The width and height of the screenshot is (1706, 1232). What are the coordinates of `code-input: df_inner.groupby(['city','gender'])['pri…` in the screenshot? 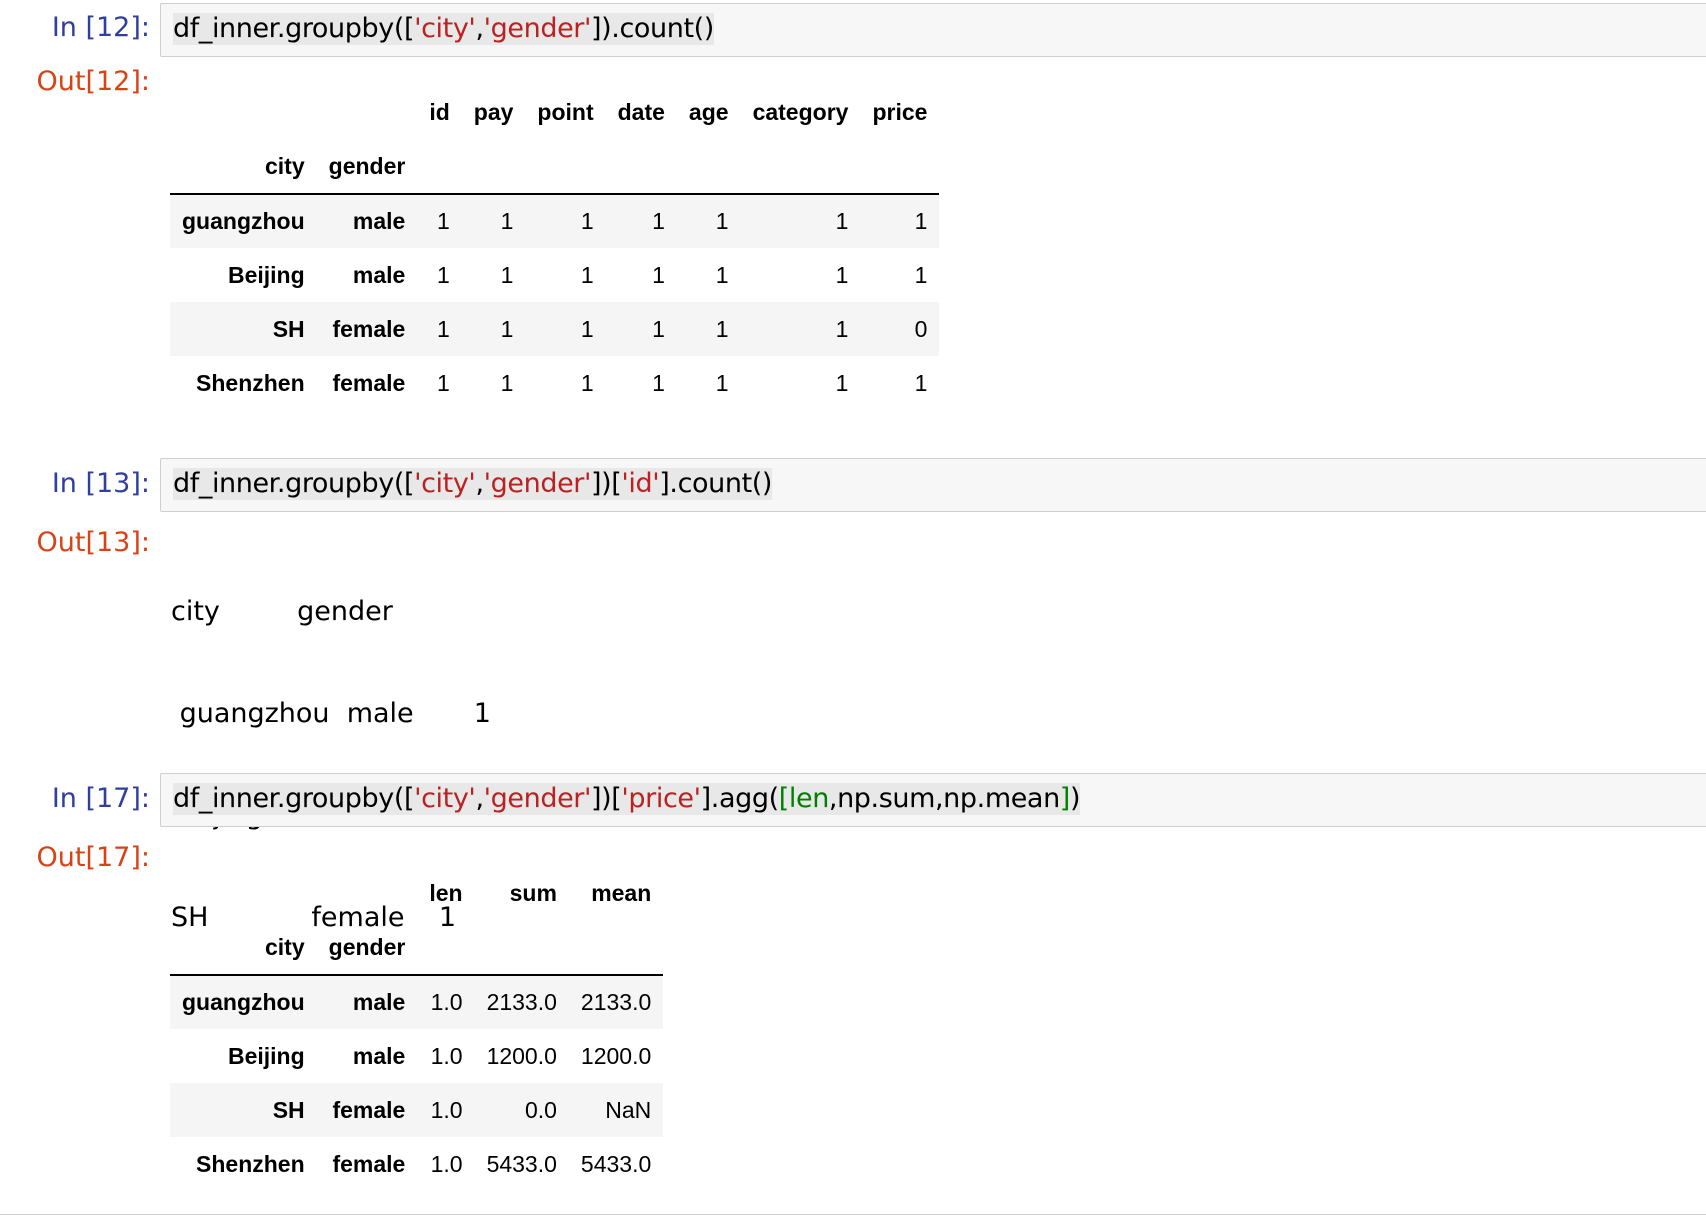 It's located at (933, 800).